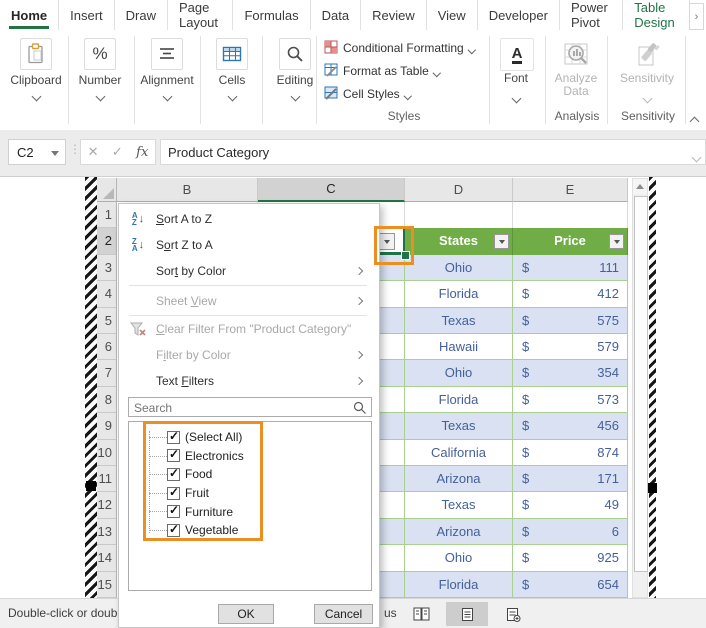 The height and width of the screenshot is (628, 706). Describe the element at coordinates (246, 614) in the screenshot. I see `ok-button: OK` at that location.